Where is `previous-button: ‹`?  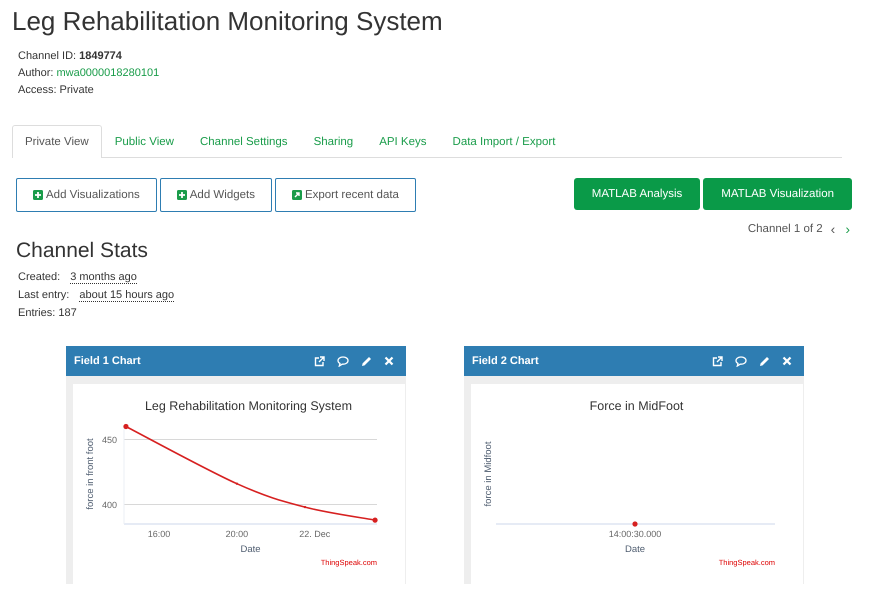 previous-button: ‹ is located at coordinates (833, 229).